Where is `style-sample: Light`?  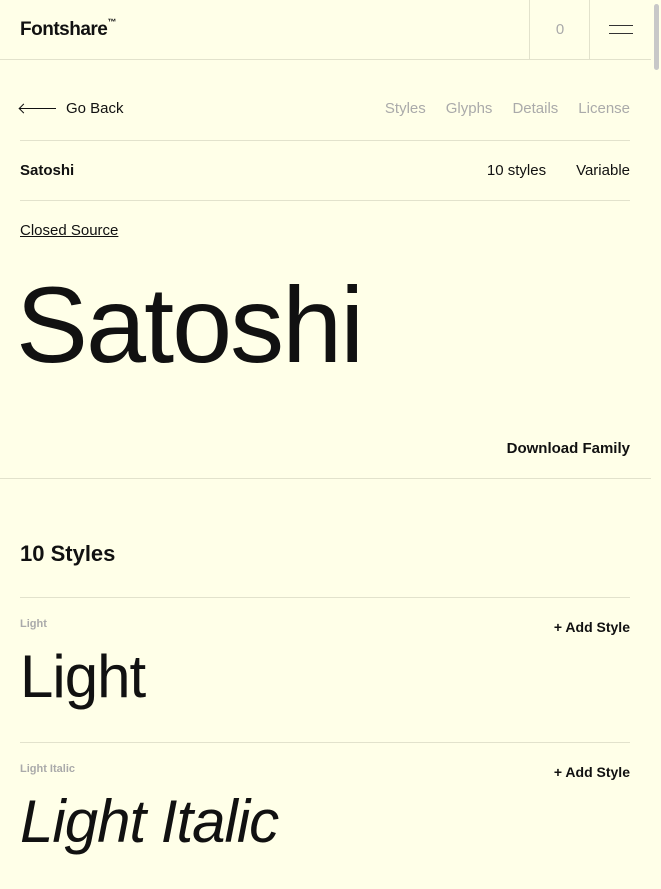
style-sample: Light is located at coordinates (83, 676).